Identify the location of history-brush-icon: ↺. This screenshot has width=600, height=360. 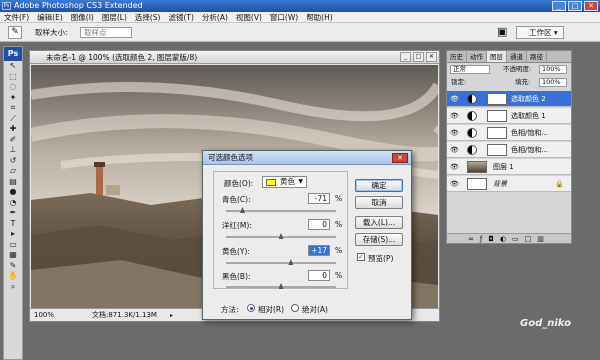
(13, 161).